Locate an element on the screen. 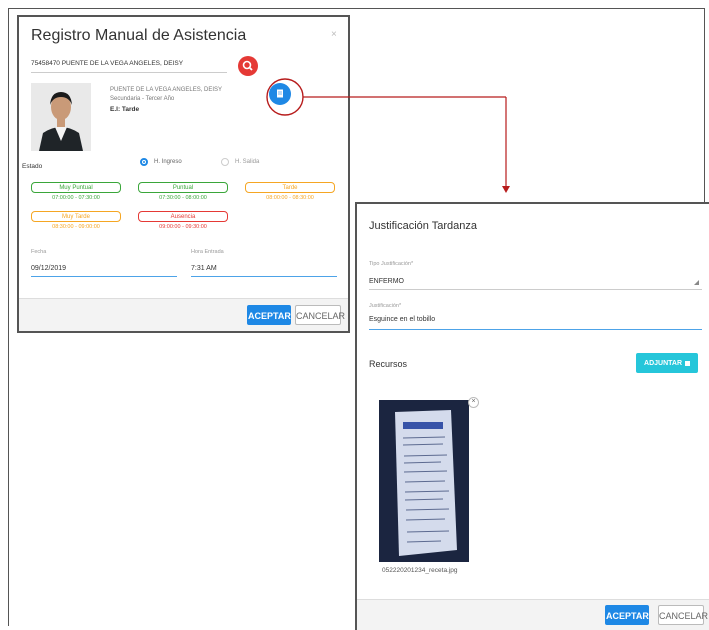  remove-file-icon: × is located at coordinates (473, 402).